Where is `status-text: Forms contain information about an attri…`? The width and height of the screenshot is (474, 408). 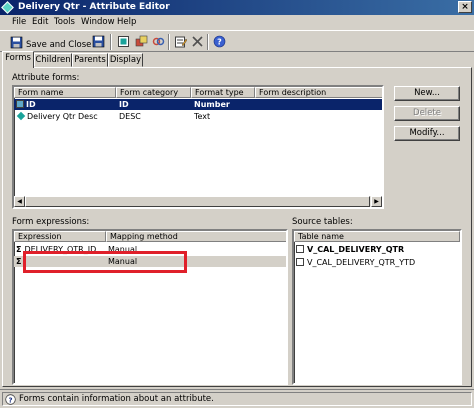
status-text: Forms contain information about an attri… is located at coordinates (116, 399).